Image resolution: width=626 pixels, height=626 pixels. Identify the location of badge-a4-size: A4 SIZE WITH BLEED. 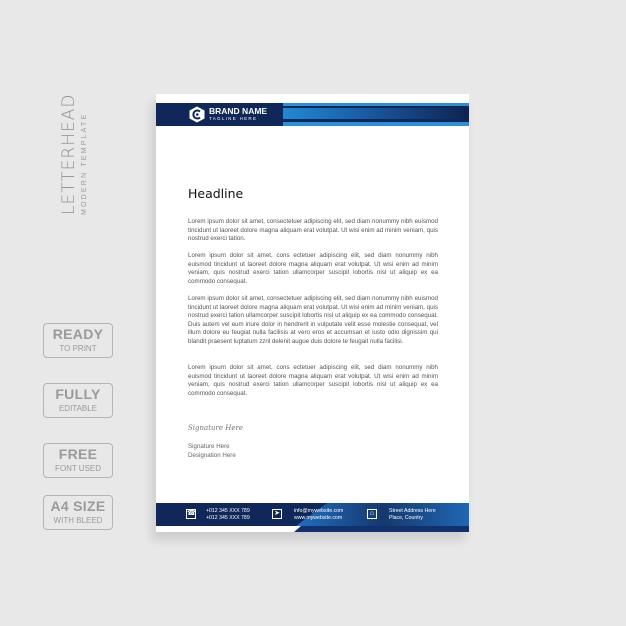
(78, 512).